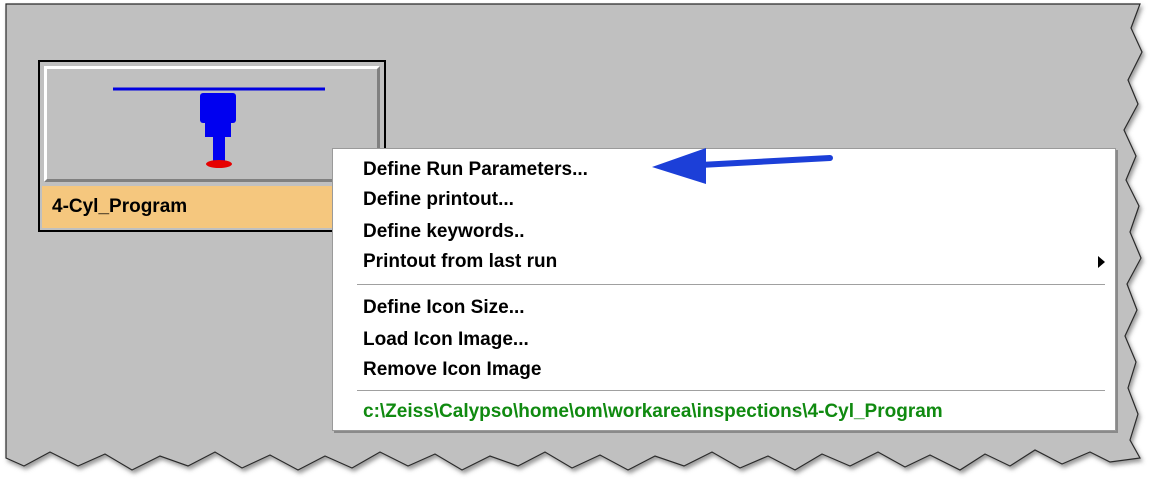 This screenshot has width=1151, height=492. I want to click on annotation-arrow-icon, so click(742, 166).